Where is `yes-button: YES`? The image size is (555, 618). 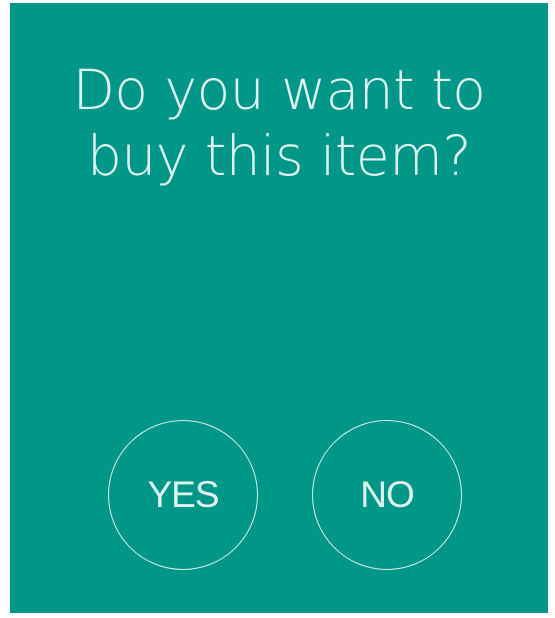 yes-button: YES is located at coordinates (183, 495).